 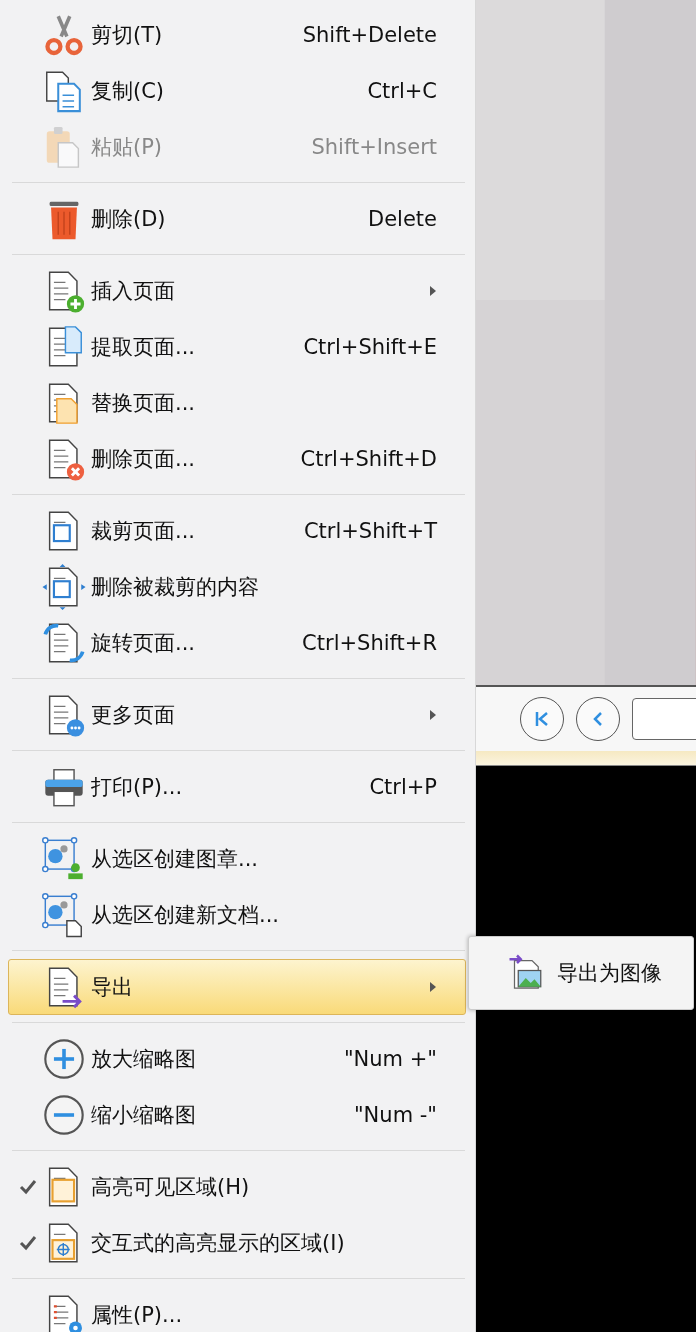 What do you see at coordinates (598, 719) in the screenshot?
I see `previous-page-button` at bounding box center [598, 719].